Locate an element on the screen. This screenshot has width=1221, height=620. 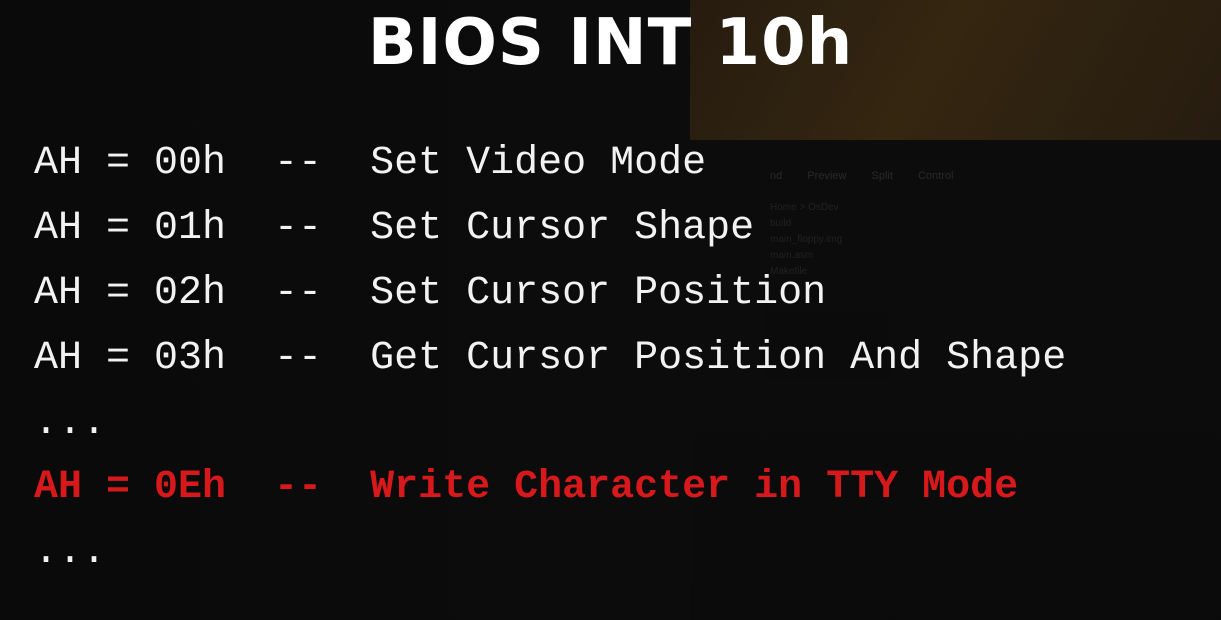
function-description: Set Video Mode is located at coordinates (538, 163).